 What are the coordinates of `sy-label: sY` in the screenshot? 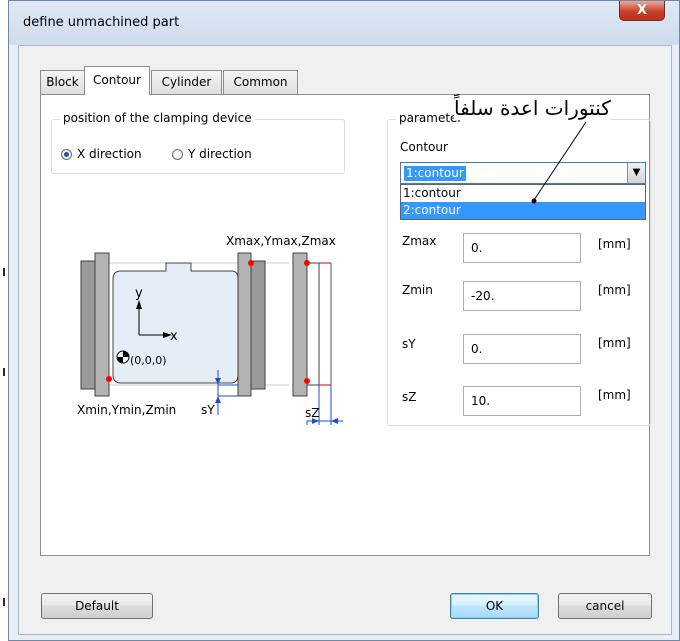 It's located at (208, 410).